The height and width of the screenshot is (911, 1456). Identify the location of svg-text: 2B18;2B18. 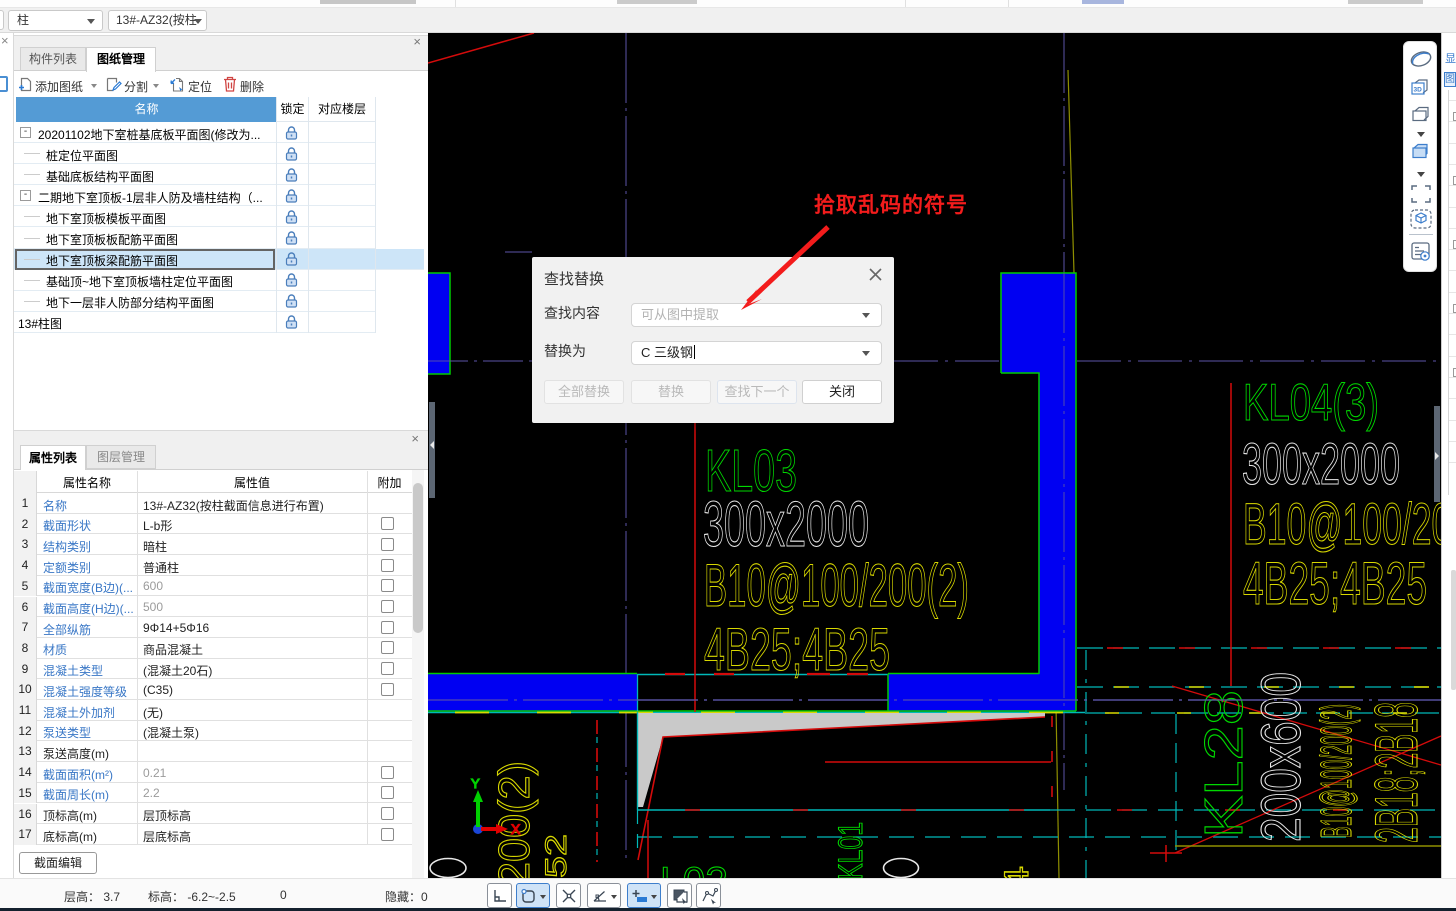
(1396, 772).